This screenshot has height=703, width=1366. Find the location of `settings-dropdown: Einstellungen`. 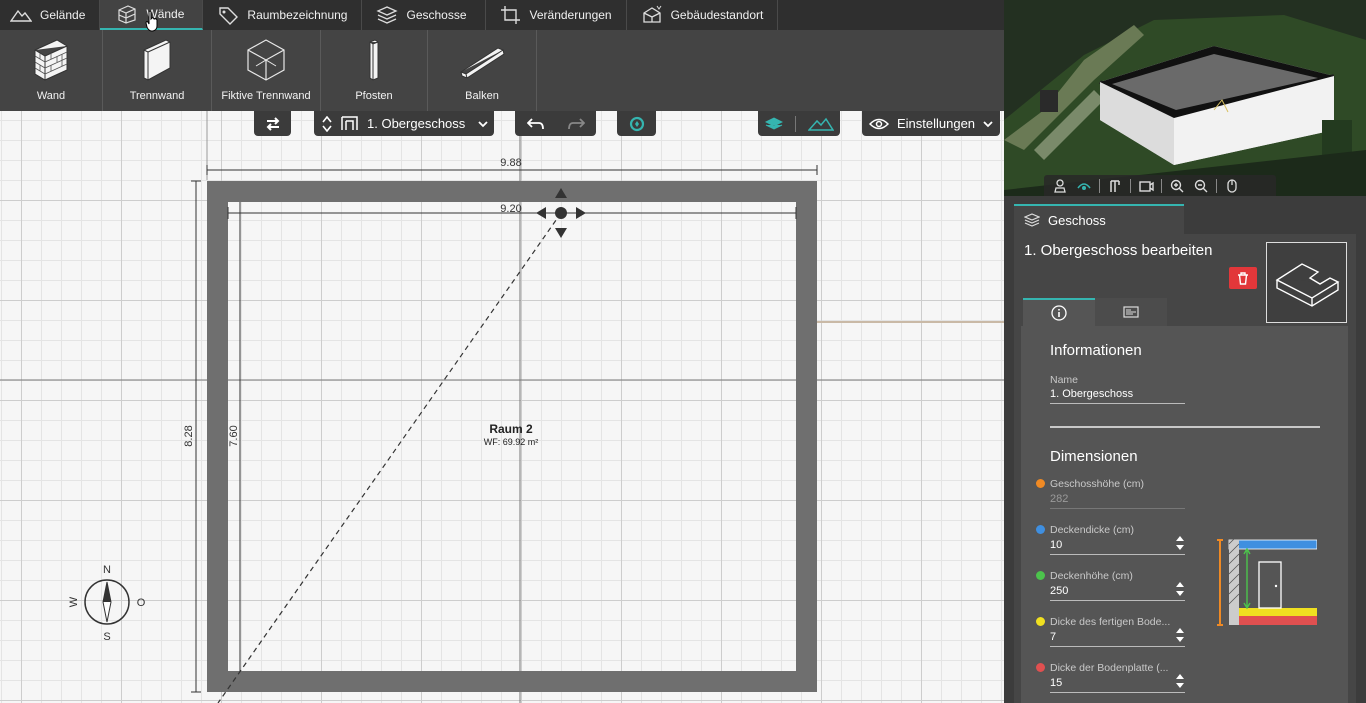

settings-dropdown: Einstellungen is located at coordinates (931, 123).